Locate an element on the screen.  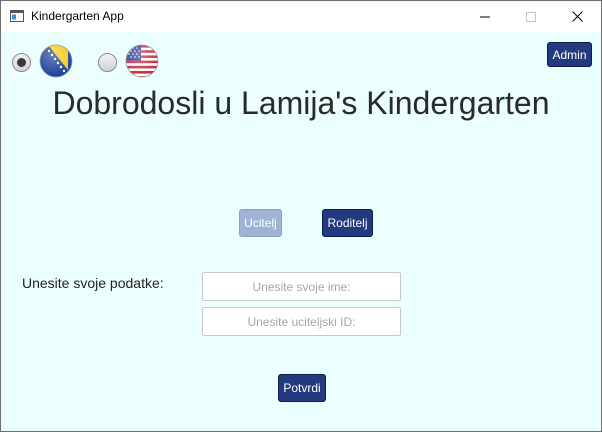
form-prompt-label: Unesite svoje podatke: is located at coordinates (93, 283).